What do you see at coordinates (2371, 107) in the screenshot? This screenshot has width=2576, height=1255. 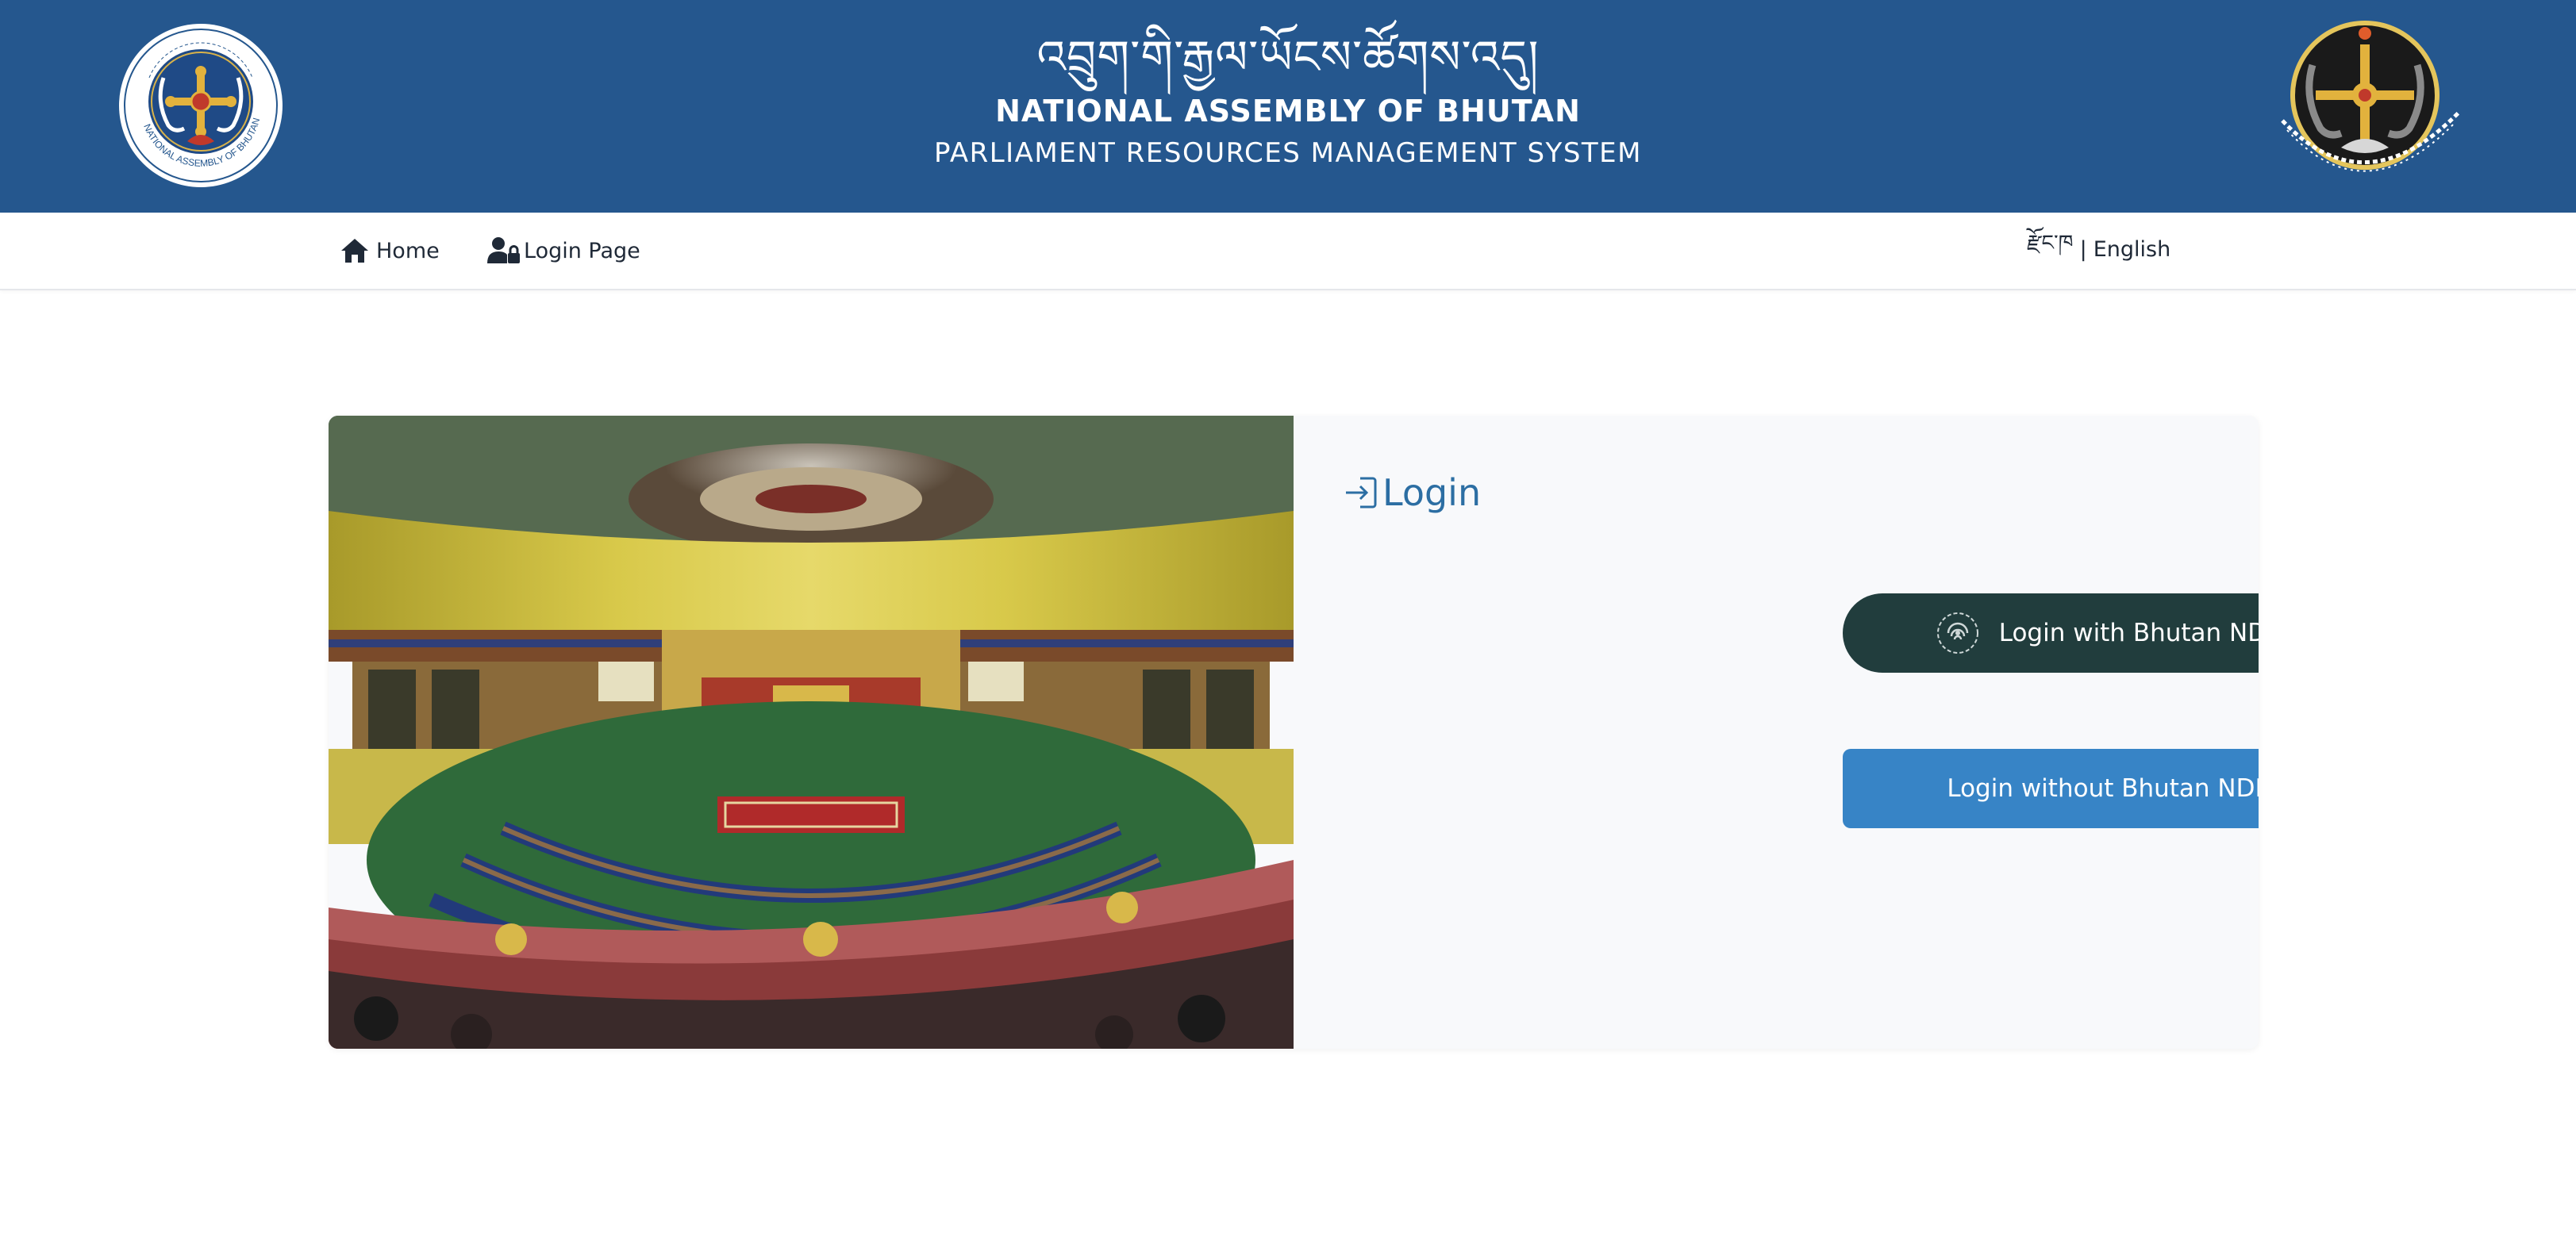 I see `royal-emblem-icon` at bounding box center [2371, 107].